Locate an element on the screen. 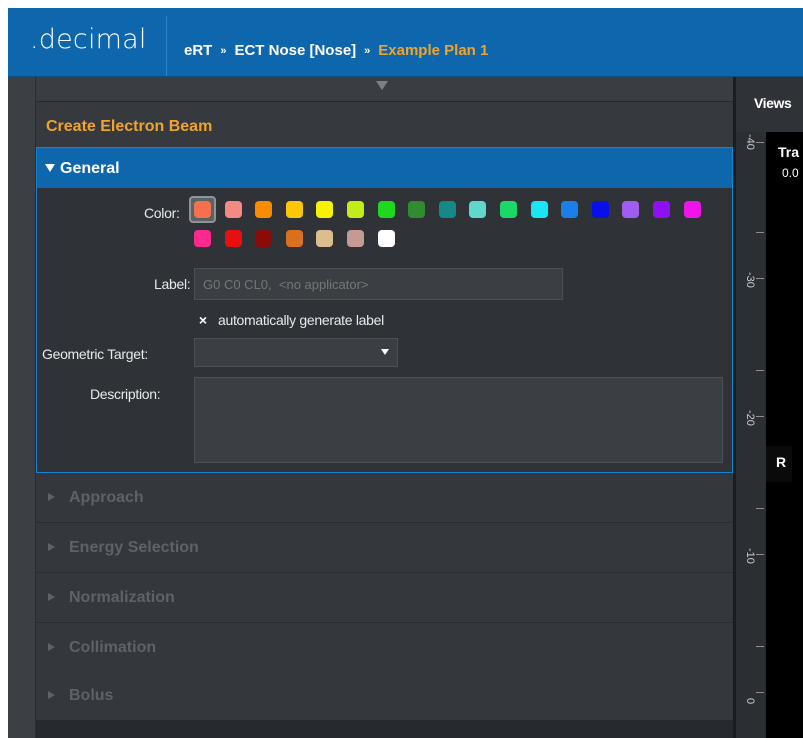 The image size is (803, 738). ruler-label: -30 is located at coordinates (750, 280).